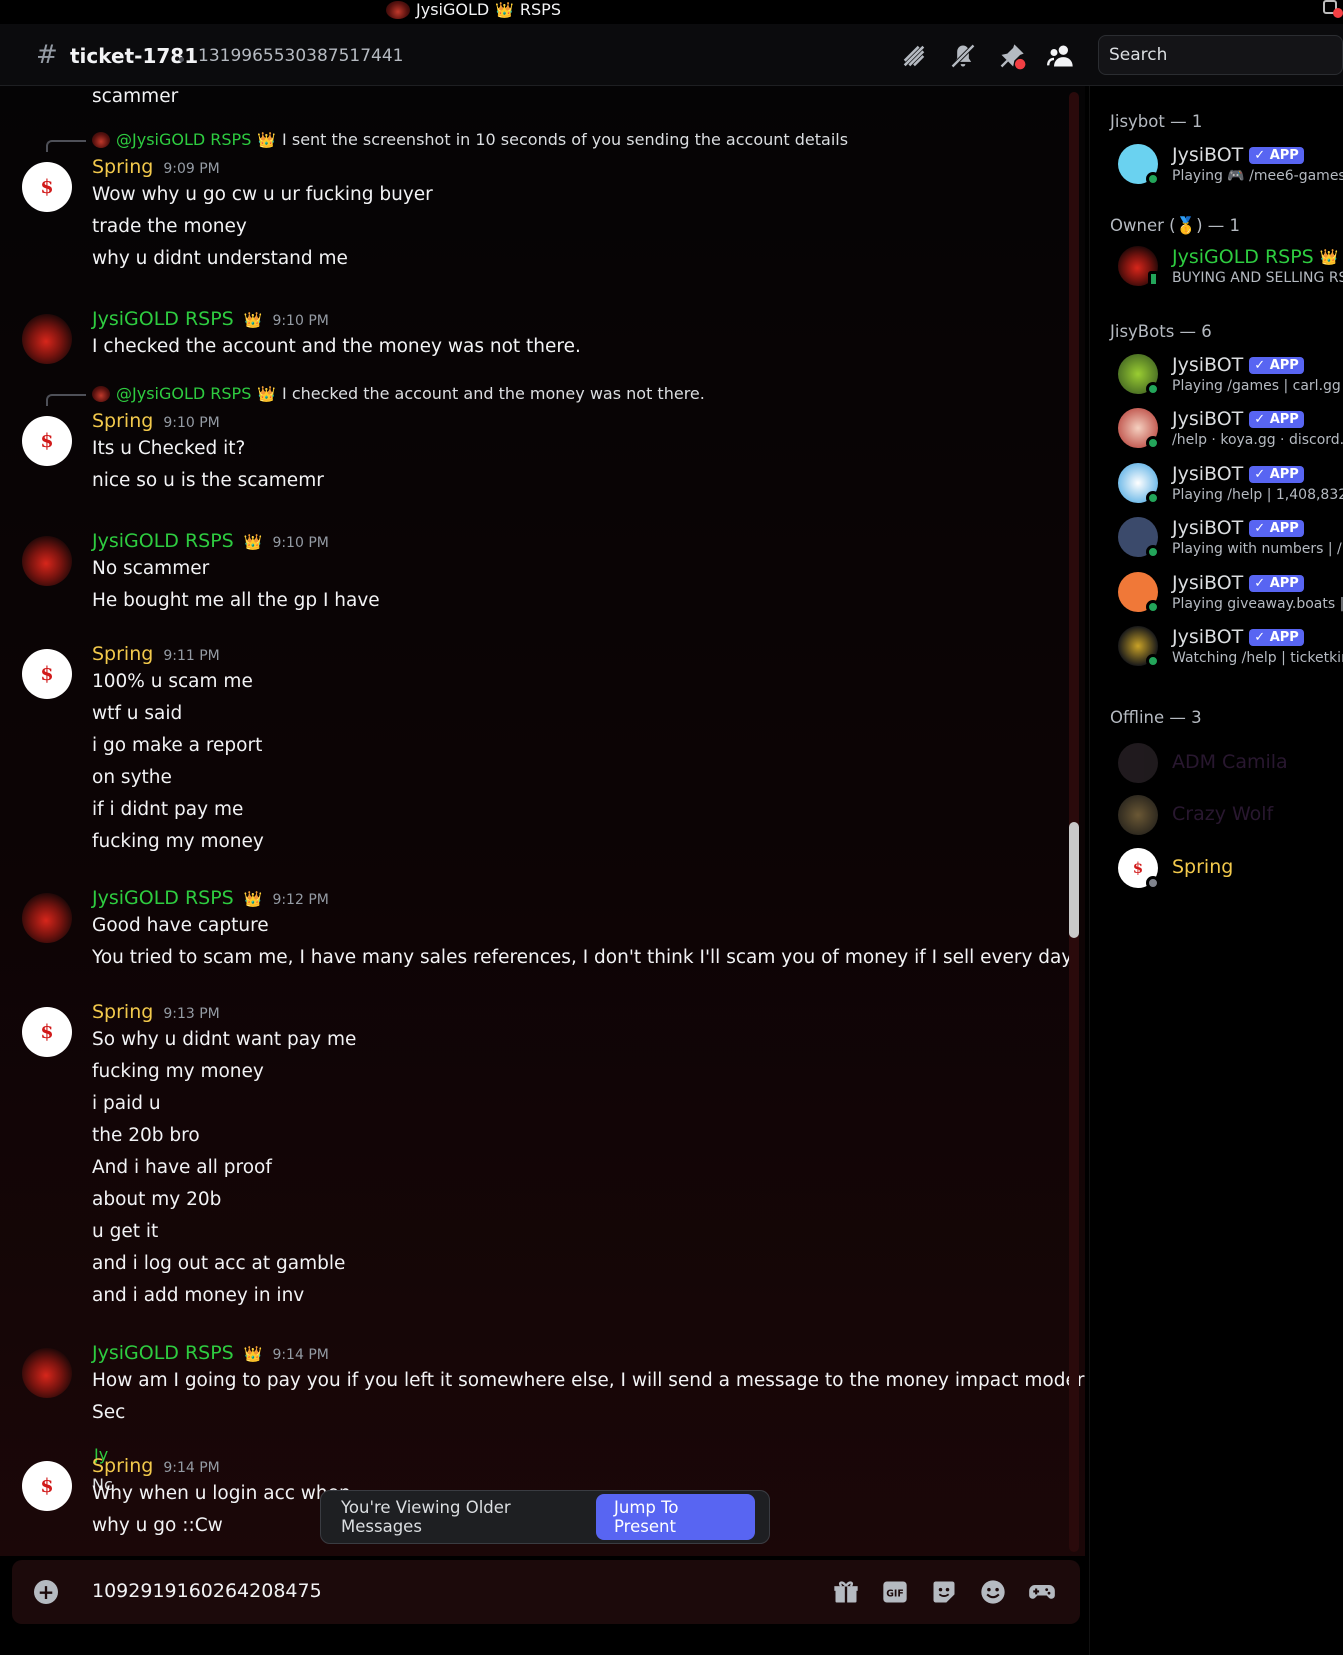 Image resolution: width=1343 pixels, height=1655 pixels. Describe the element at coordinates (1012, 56) in the screenshot. I see `pinned-messages-icon` at that location.